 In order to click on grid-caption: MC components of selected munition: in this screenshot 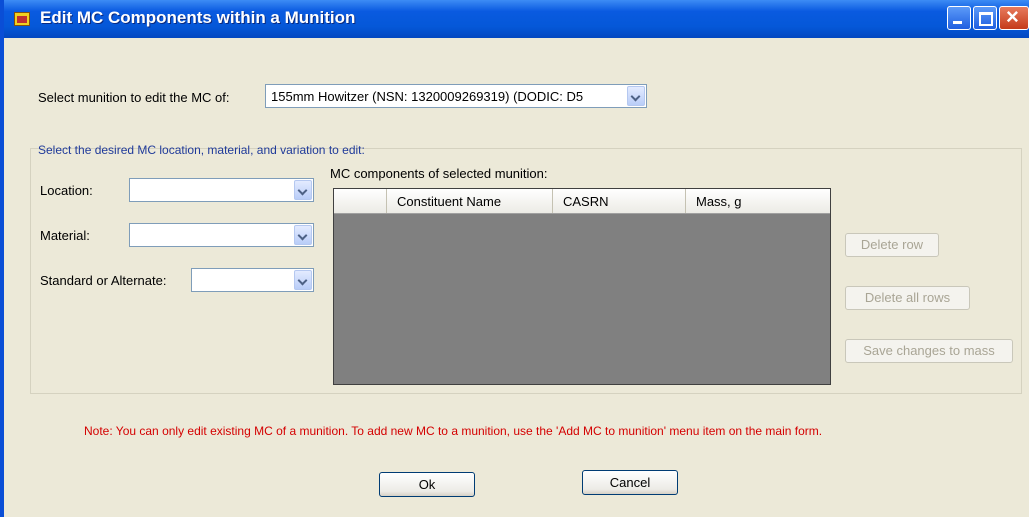, I will do `click(439, 173)`.